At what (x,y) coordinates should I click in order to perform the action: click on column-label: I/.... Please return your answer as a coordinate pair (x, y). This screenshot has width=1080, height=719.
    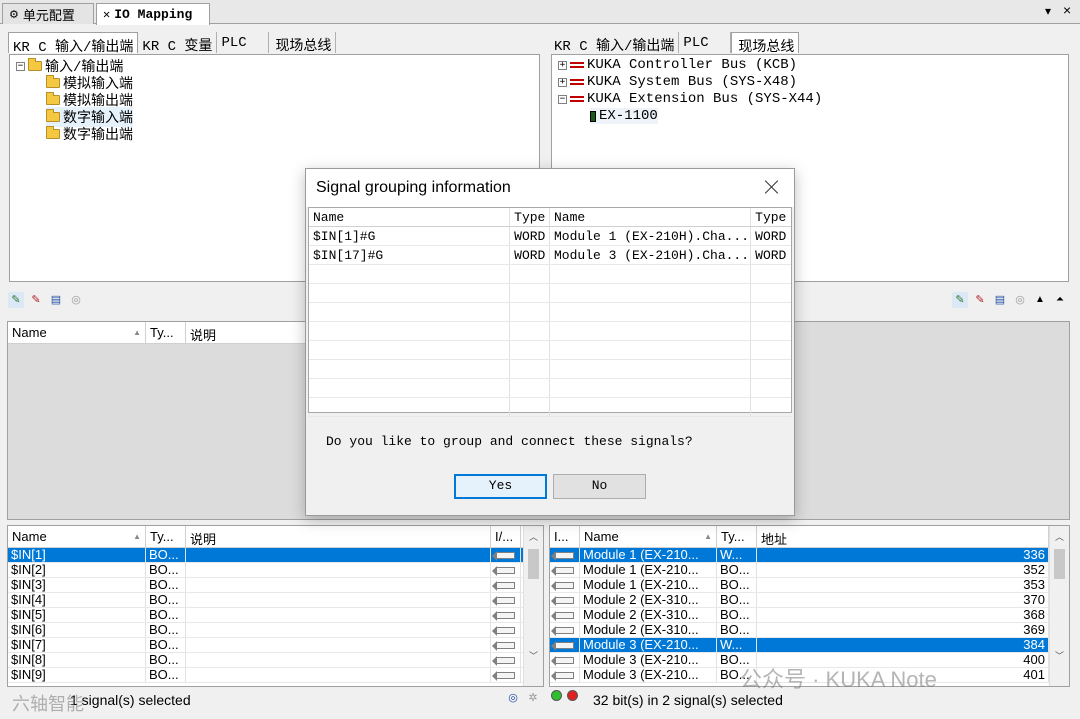
    Looking at the image, I should click on (504, 536).